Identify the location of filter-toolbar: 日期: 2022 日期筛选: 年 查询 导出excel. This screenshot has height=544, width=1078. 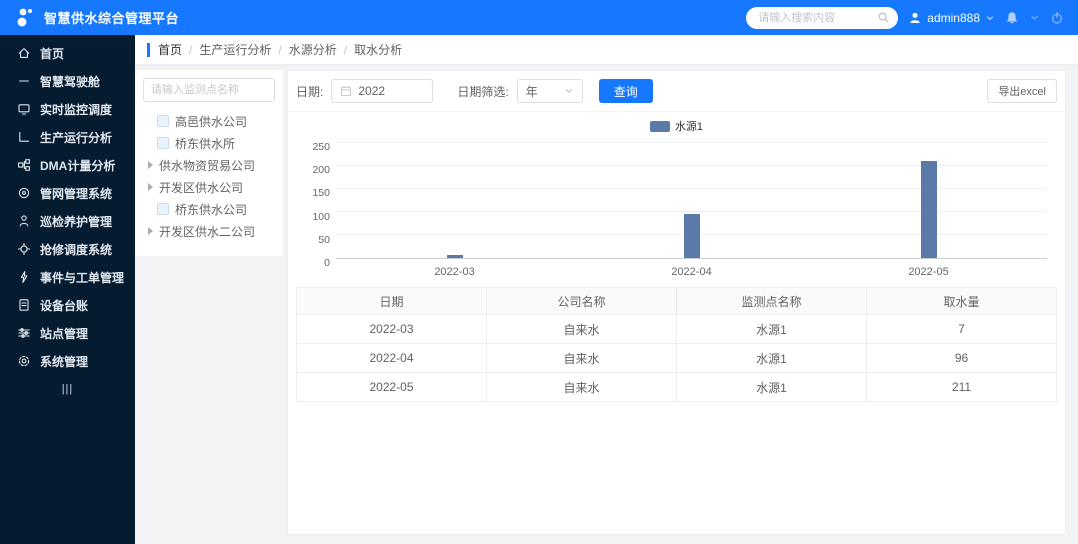
(676, 91).